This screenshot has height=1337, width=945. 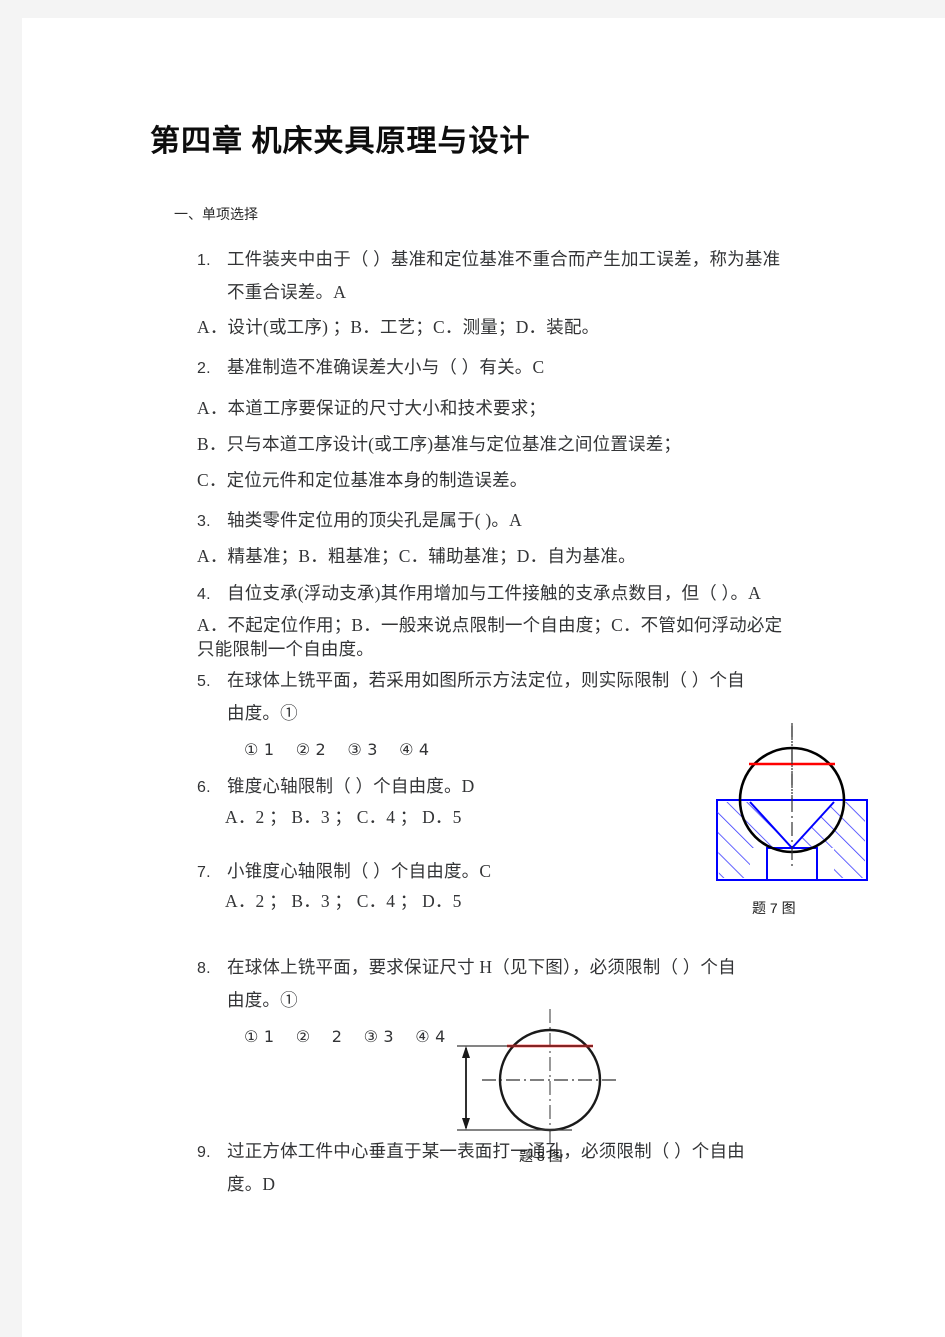 What do you see at coordinates (262, 1000) in the screenshot?
I see `question-8-line-2: 由度。①` at bounding box center [262, 1000].